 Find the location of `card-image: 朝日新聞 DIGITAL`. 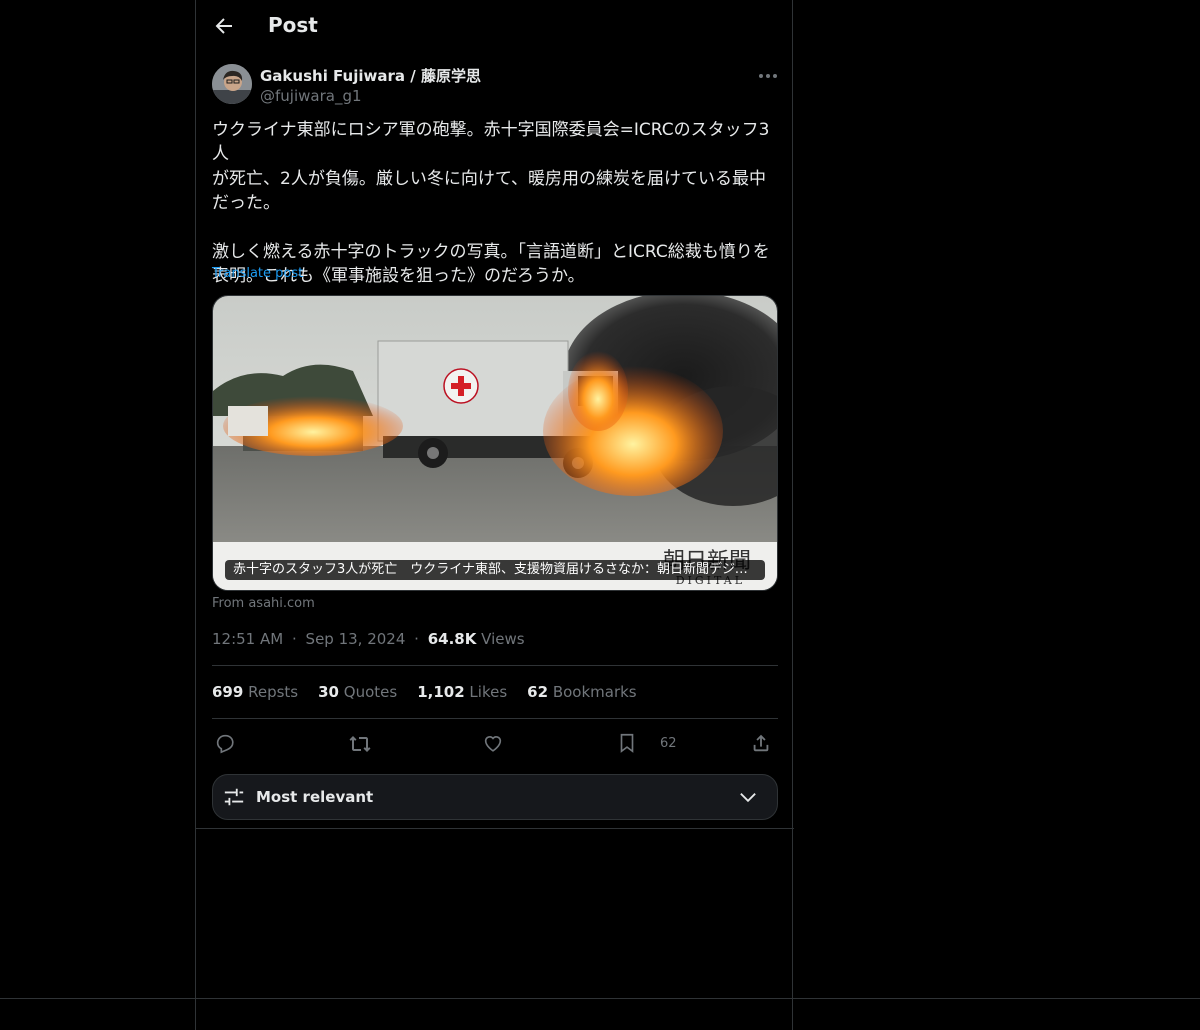

card-image: 朝日新聞 DIGITAL is located at coordinates (495, 443).